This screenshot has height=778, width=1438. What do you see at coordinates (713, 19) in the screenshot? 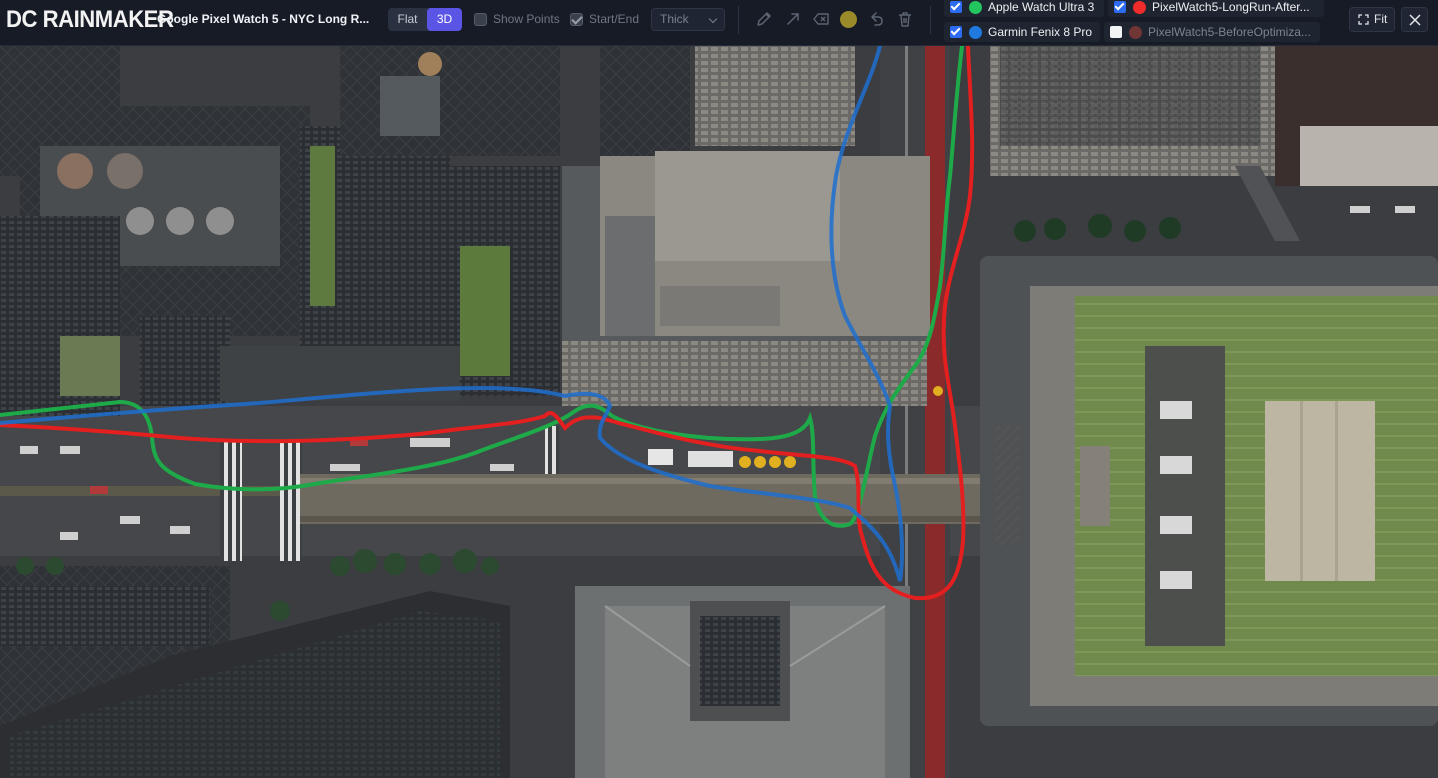
I see `chevron-down-icon` at bounding box center [713, 19].